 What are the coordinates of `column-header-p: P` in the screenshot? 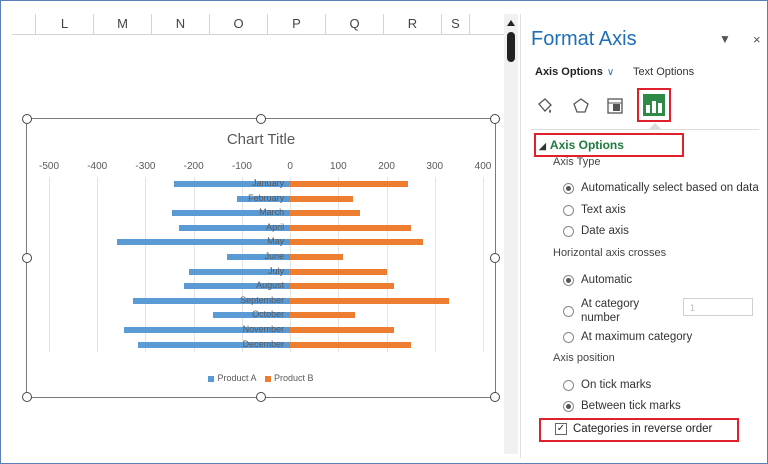 It's located at (297, 24).